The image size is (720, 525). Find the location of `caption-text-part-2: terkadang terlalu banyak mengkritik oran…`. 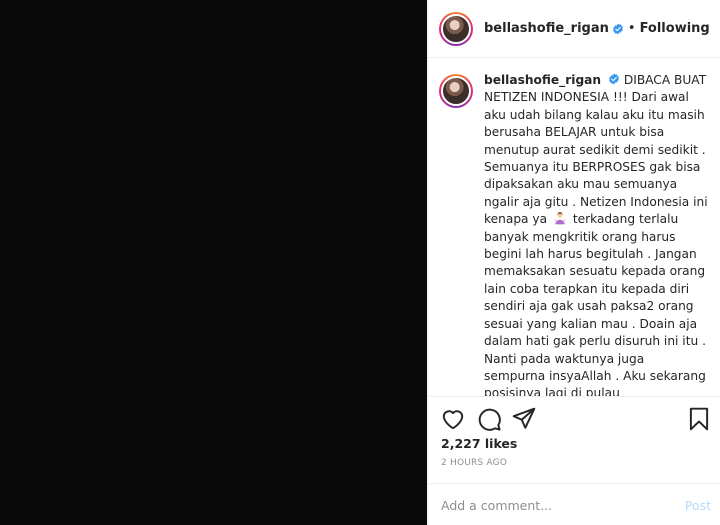

caption-text-part-2: terkadang terlalu banyak mengkritik oran… is located at coordinates (597, 304).